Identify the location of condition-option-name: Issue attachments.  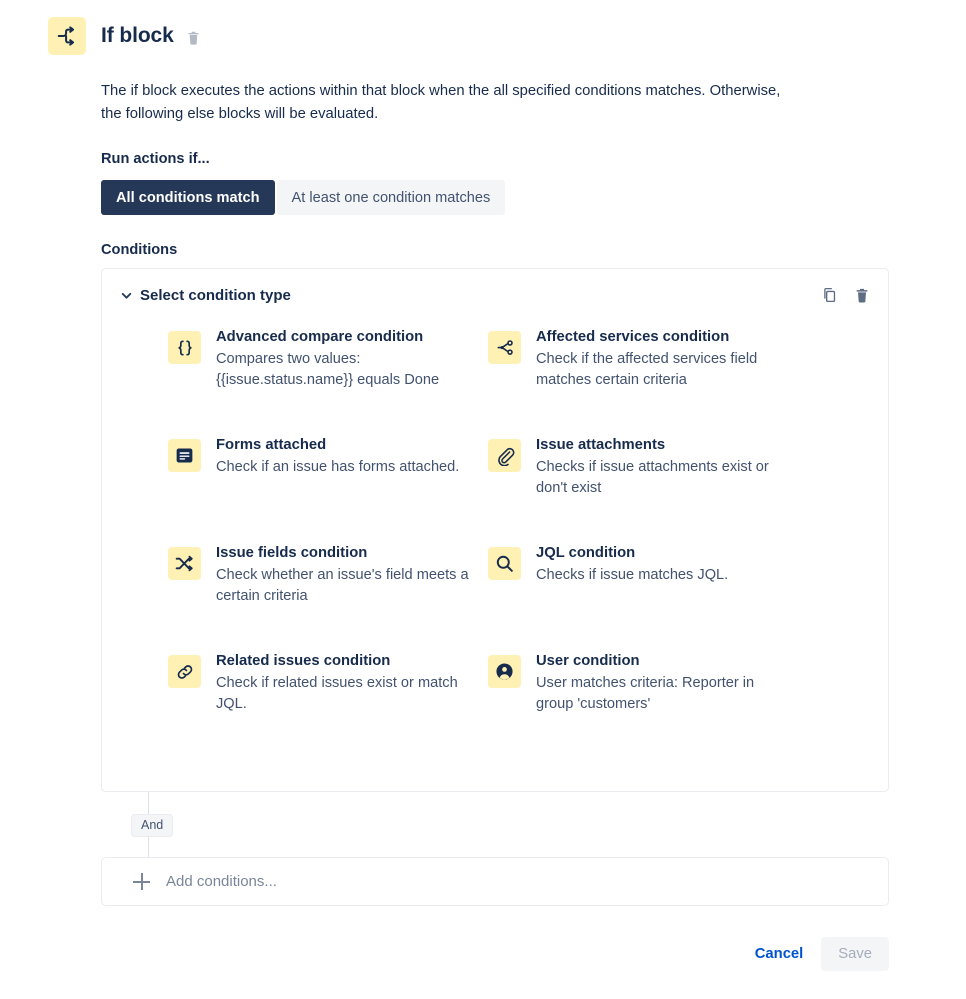
(601, 445).